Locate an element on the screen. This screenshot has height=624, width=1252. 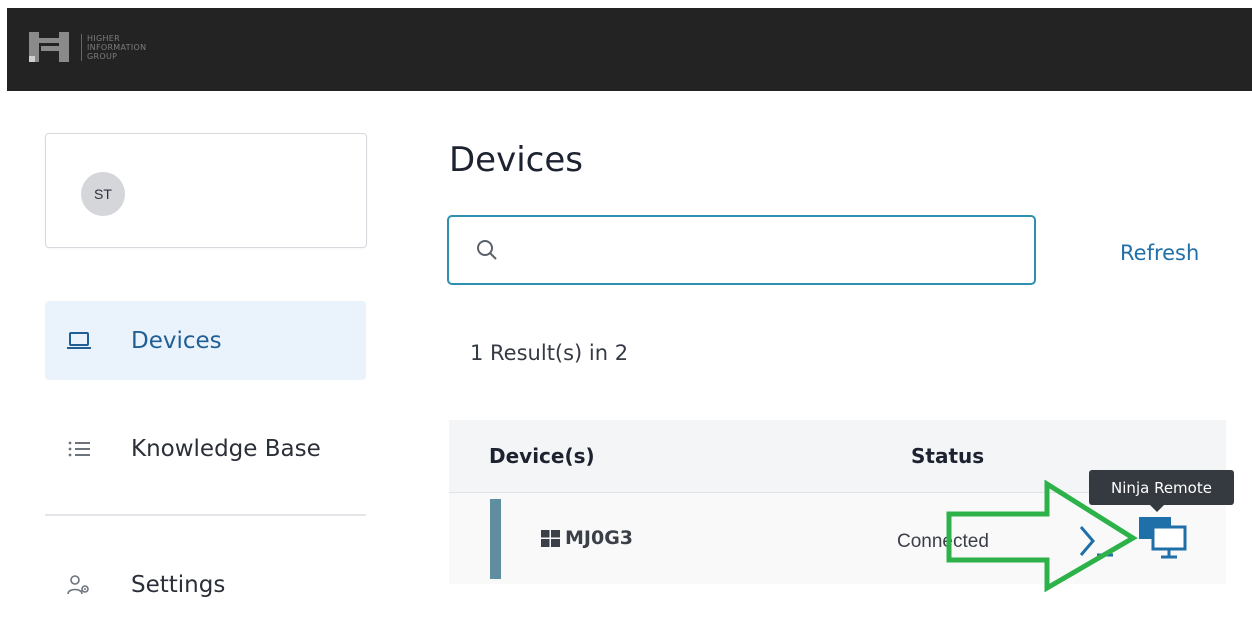
user-card: ST is located at coordinates (206, 190).